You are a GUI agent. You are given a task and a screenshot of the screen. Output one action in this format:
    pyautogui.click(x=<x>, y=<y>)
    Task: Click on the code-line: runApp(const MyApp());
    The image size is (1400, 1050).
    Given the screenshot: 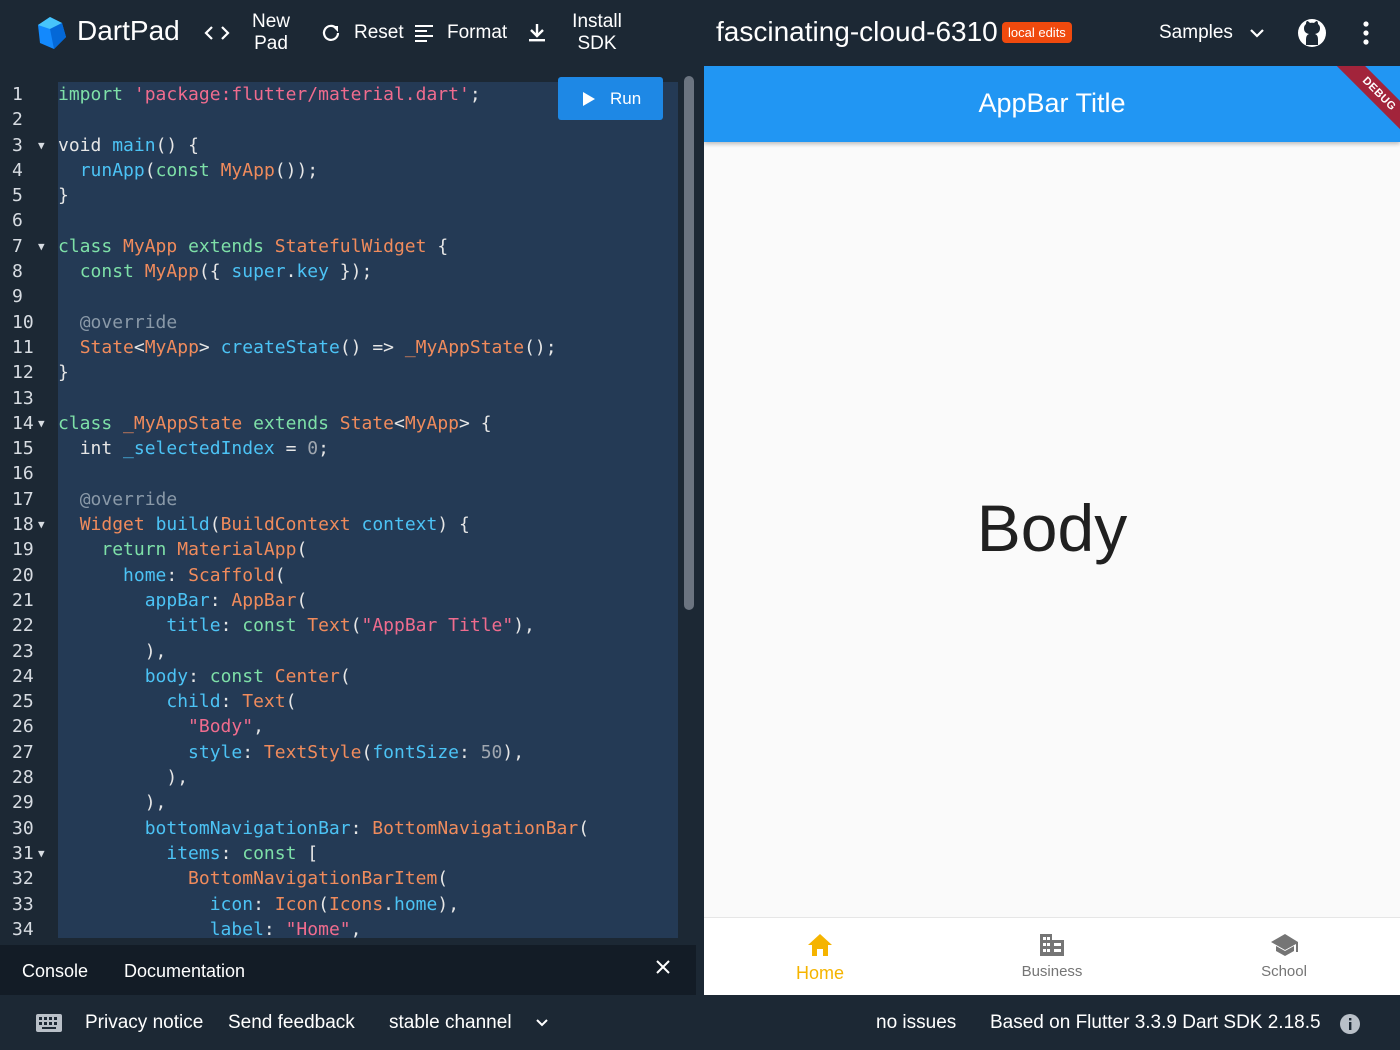 What is the action you would take?
    pyautogui.click(x=199, y=170)
    